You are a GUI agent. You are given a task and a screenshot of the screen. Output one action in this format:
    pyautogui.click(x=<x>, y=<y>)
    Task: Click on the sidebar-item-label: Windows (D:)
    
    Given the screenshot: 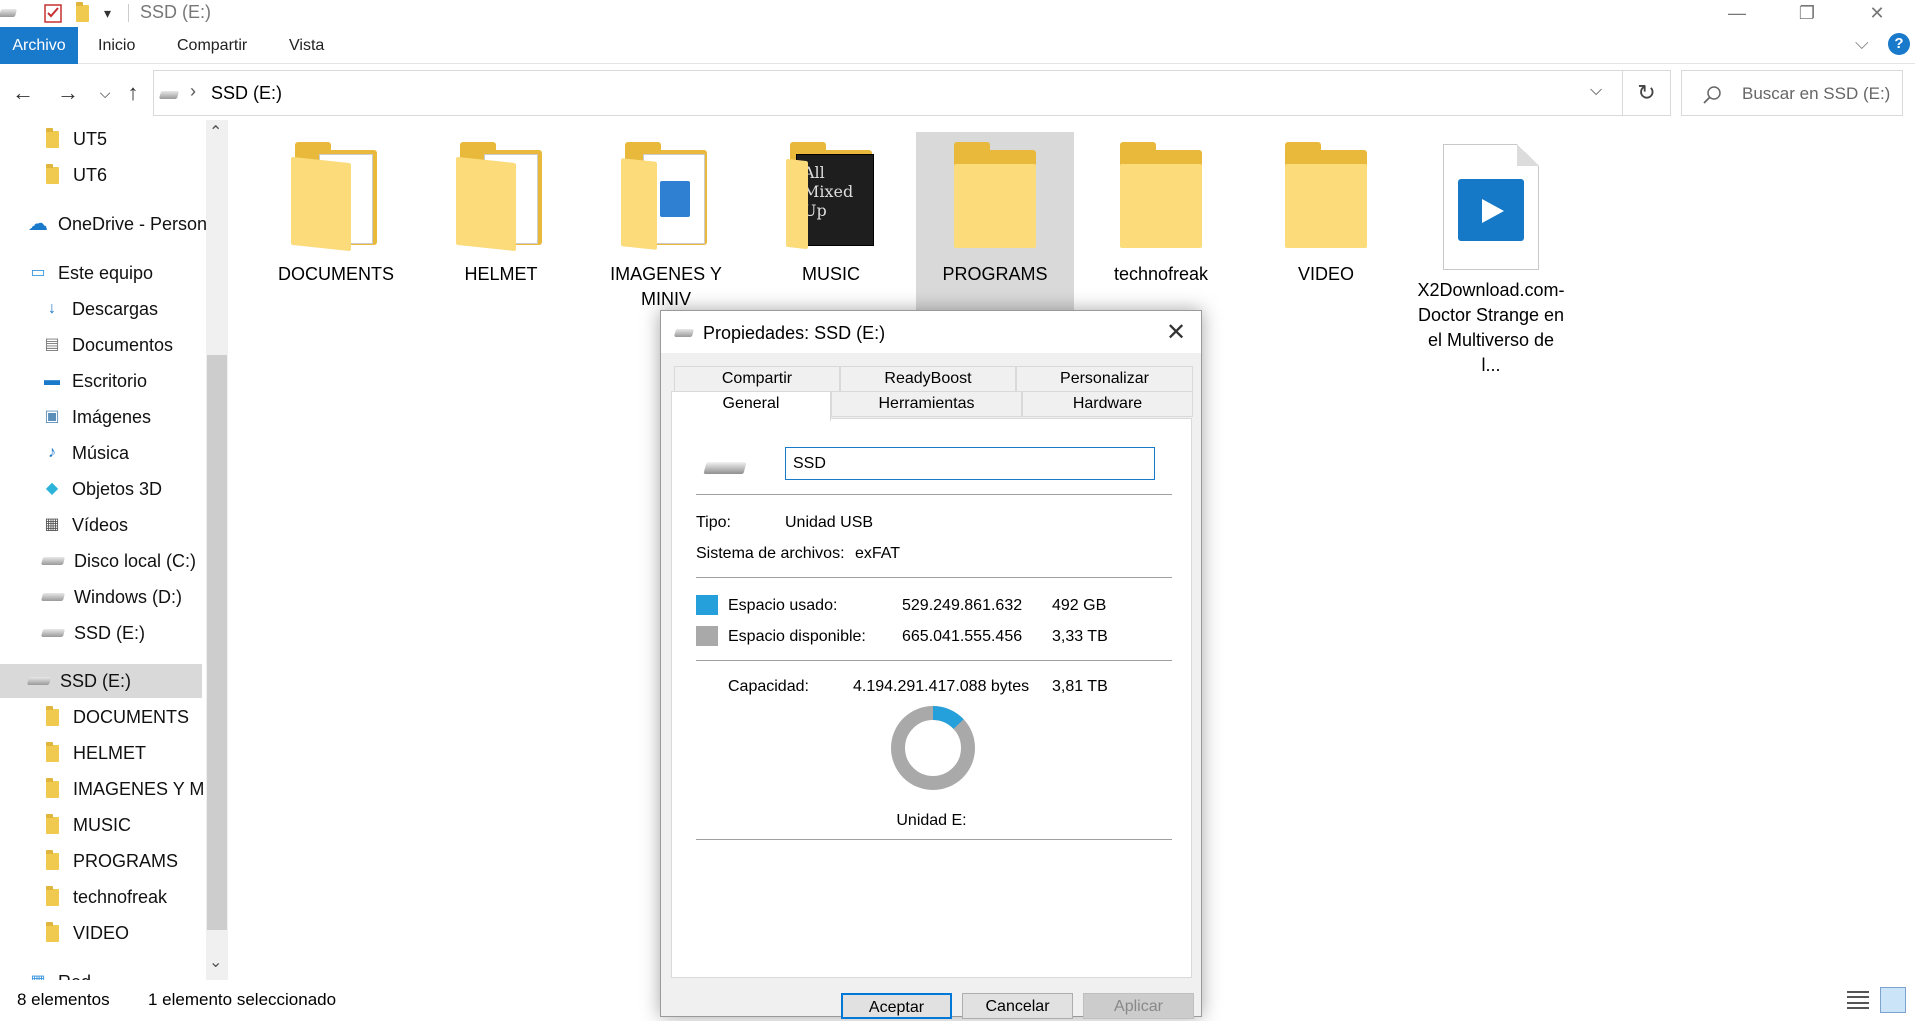 What is the action you would take?
    pyautogui.click(x=128, y=596)
    